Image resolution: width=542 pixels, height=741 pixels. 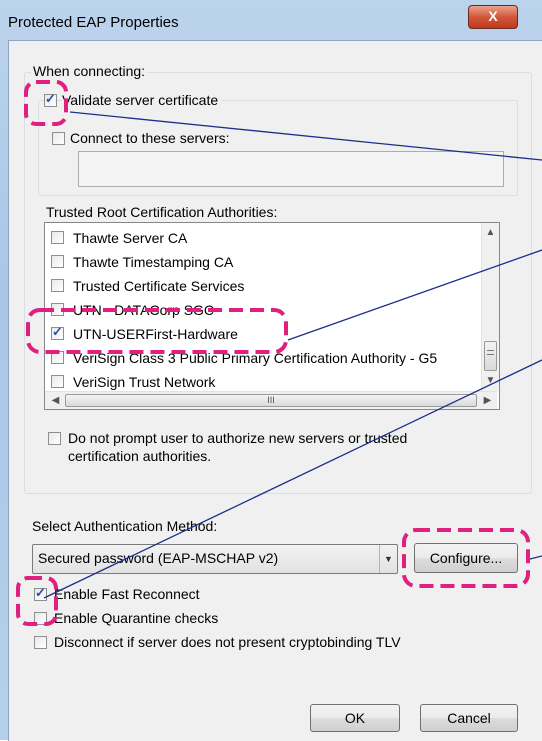 I want to click on validate-server-certificate-checkbox, so click(x=50, y=99).